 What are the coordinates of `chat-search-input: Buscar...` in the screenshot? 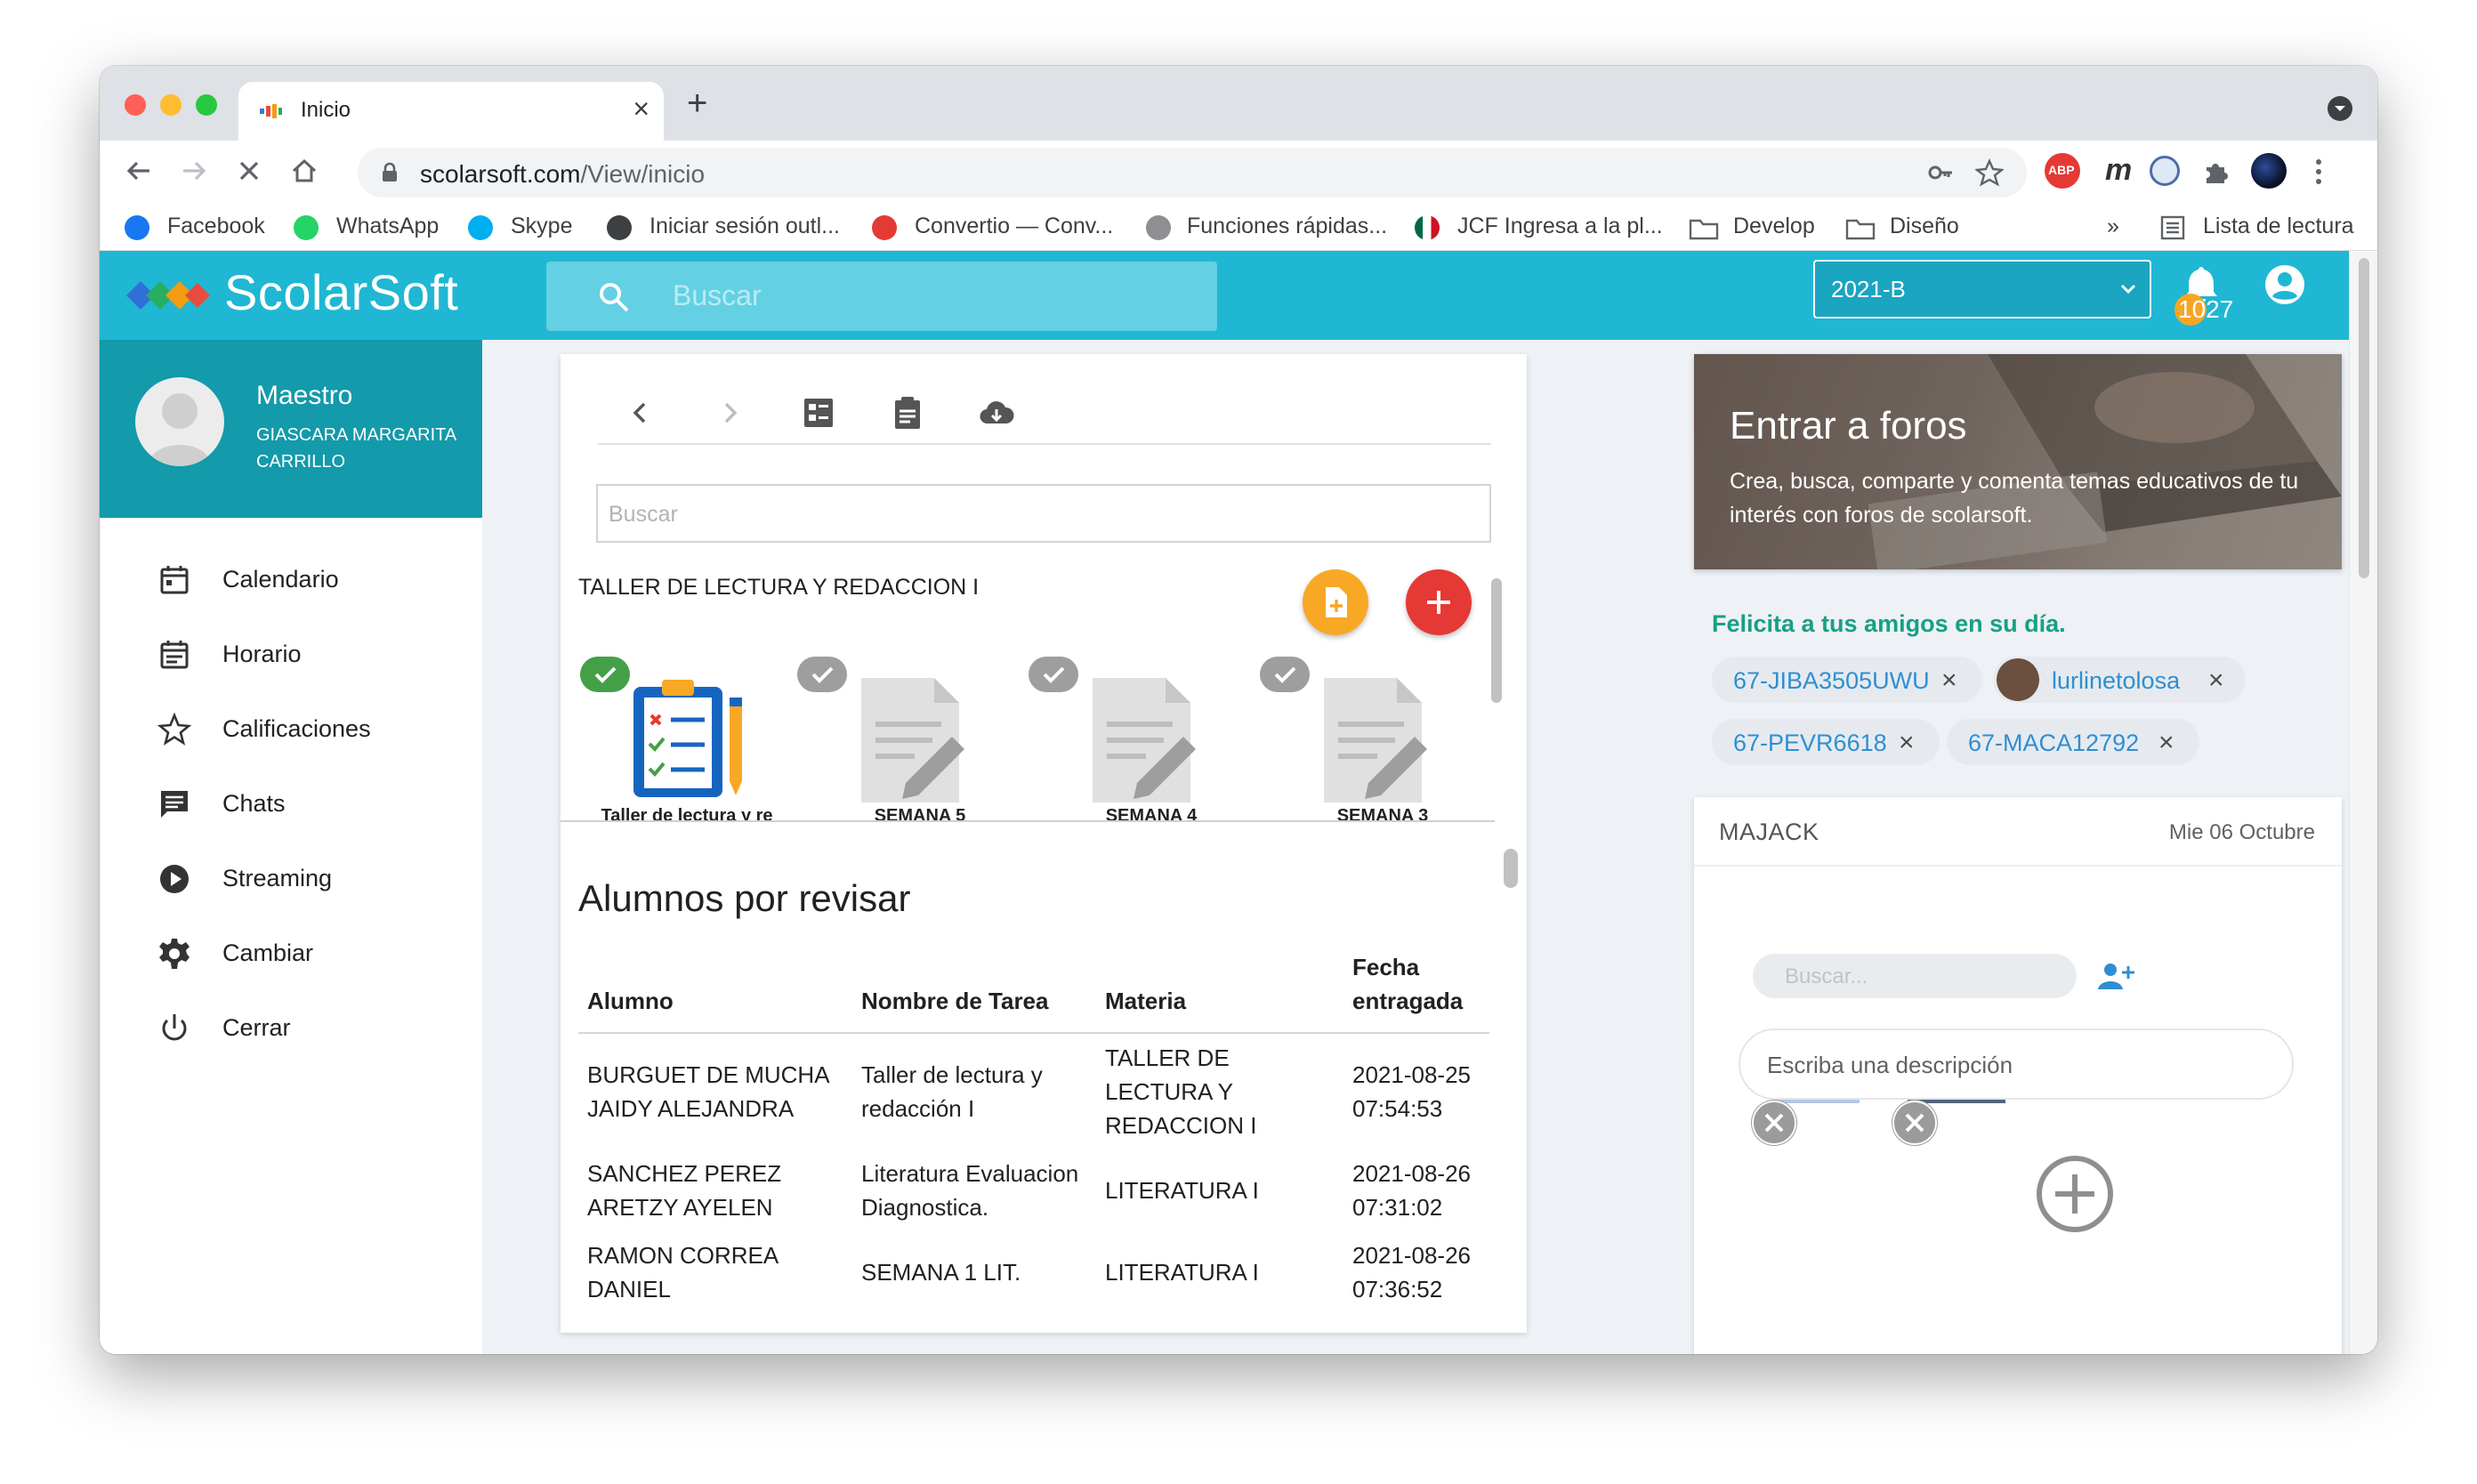 It's located at (1915, 976).